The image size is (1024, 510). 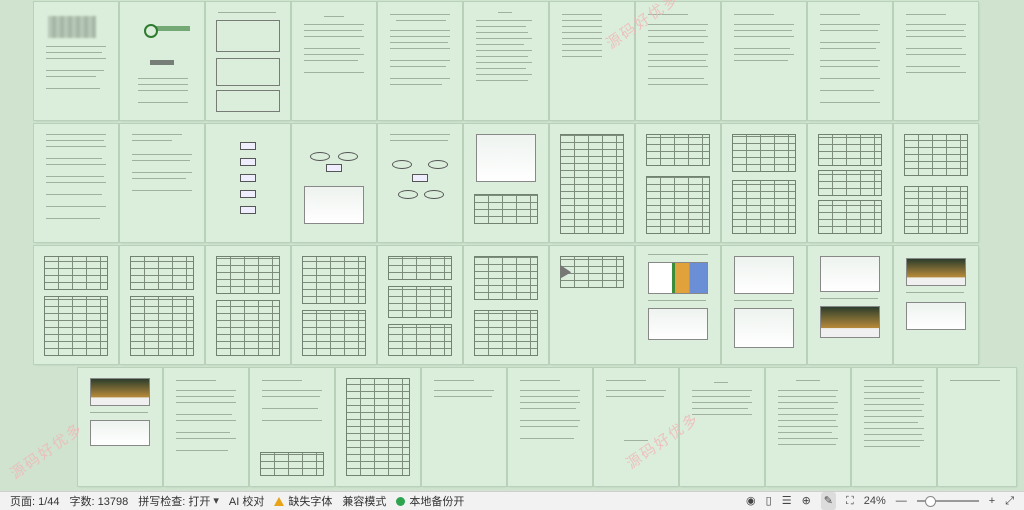 What do you see at coordinates (364, 502) in the screenshot?
I see `compat-mode-indicator: 兼容模式` at bounding box center [364, 502].